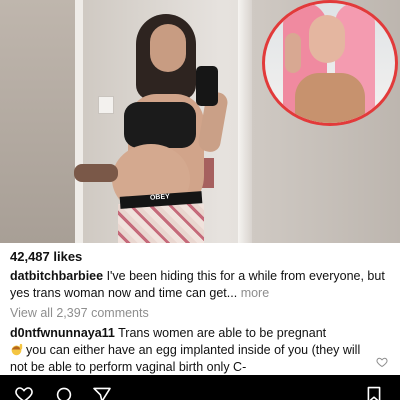 This screenshot has width=400, height=402. Describe the element at coordinates (382, 362) in the screenshot. I see `heart-outline-icon` at that location.